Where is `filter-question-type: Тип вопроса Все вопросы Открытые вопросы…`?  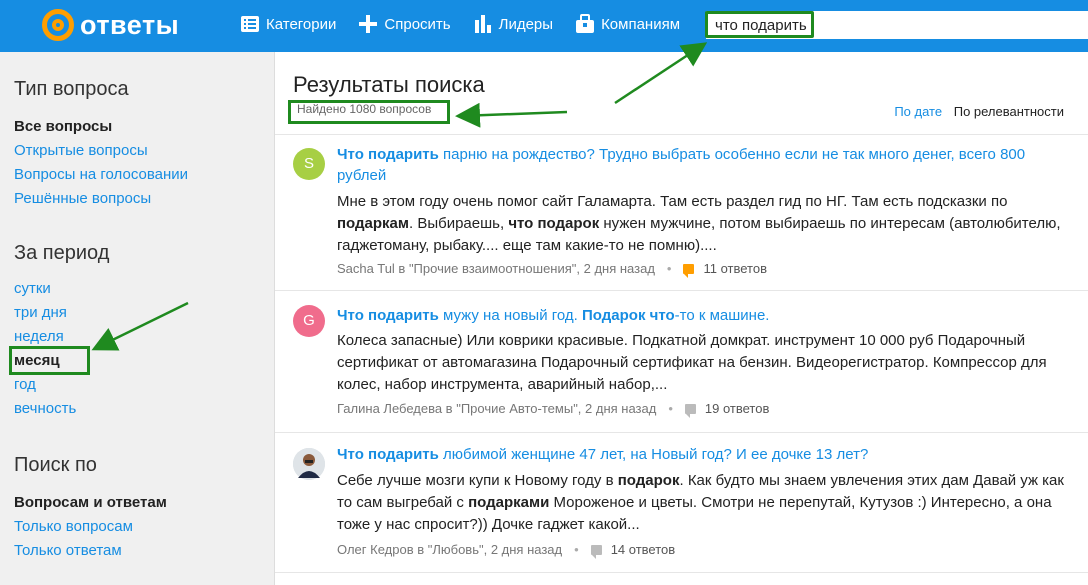 filter-question-type: Тип вопроса Все вопросы Открытые вопросы… is located at coordinates (101, 144).